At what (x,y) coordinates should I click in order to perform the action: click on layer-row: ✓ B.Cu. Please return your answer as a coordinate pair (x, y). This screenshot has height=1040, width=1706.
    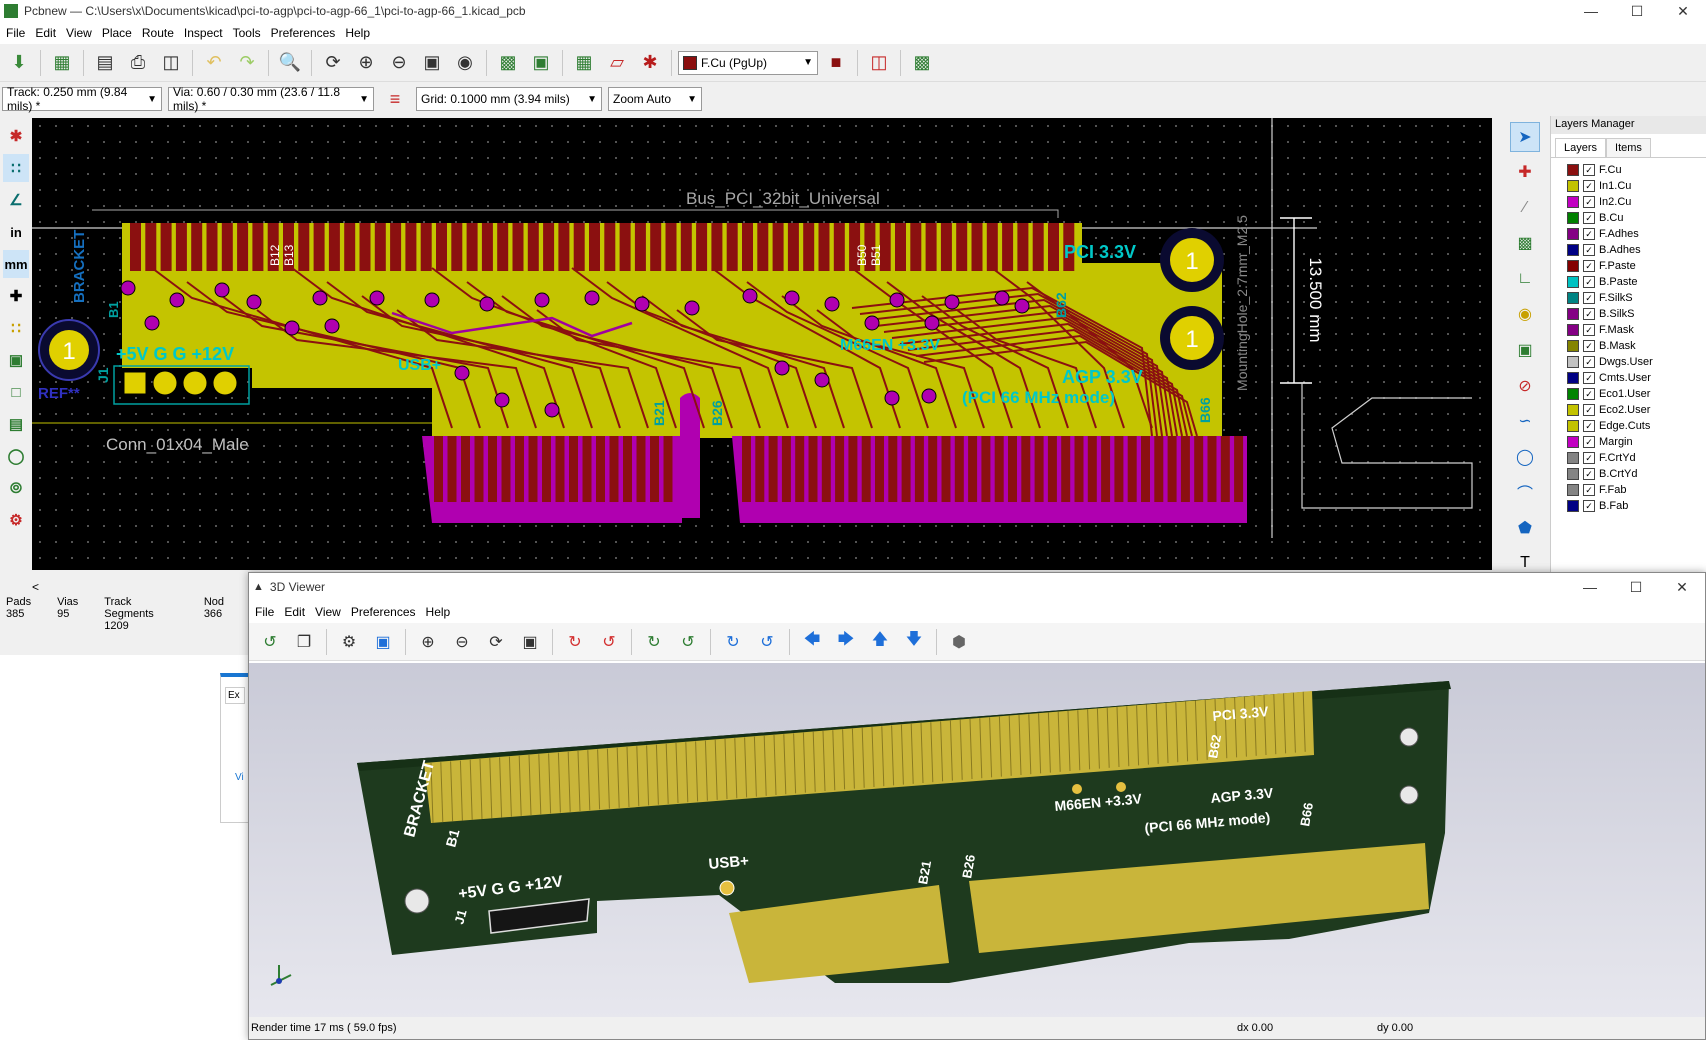
    Looking at the image, I should click on (1628, 218).